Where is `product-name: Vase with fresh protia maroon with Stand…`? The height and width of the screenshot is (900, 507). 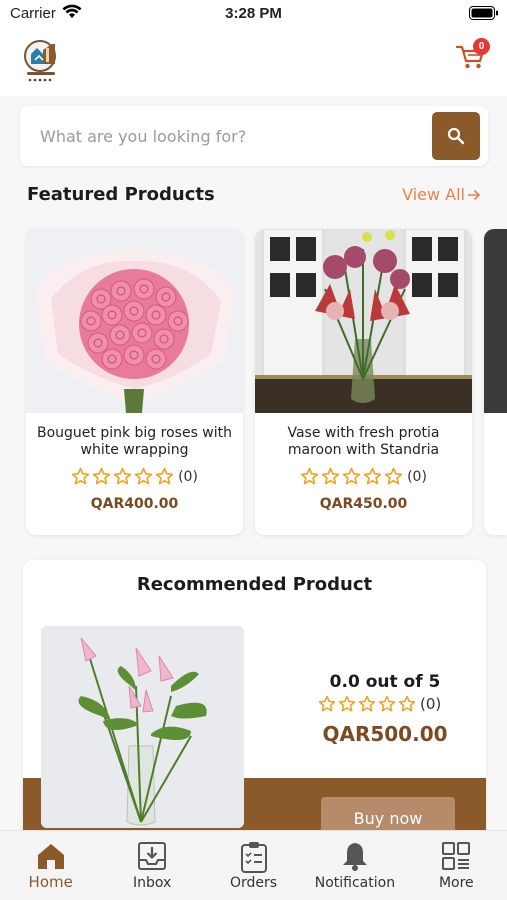
product-name: Vase with fresh protia maroon with Stand… is located at coordinates (363, 441).